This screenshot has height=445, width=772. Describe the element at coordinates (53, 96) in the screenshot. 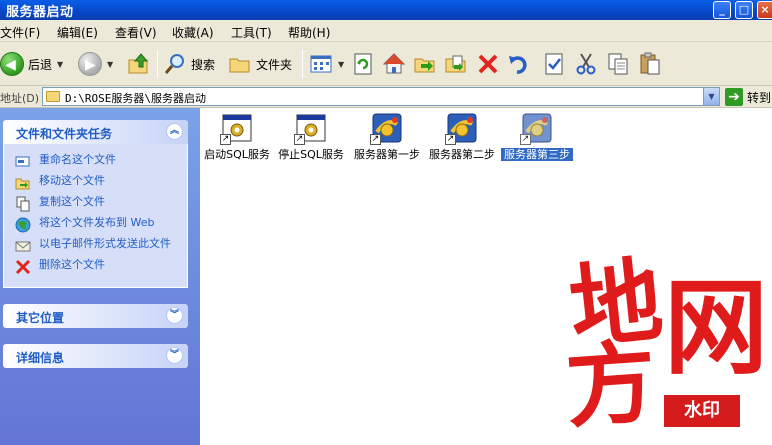

I see `folder-icon` at that location.